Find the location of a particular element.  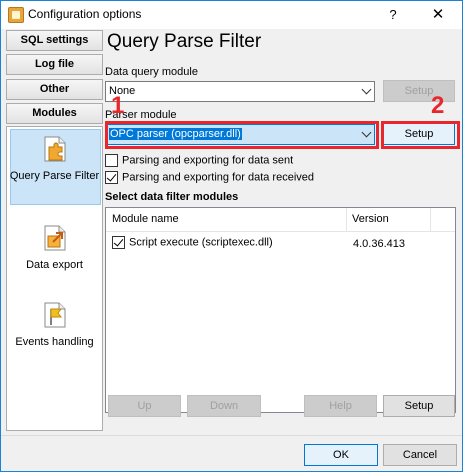

app-icon is located at coordinates (16, 15).